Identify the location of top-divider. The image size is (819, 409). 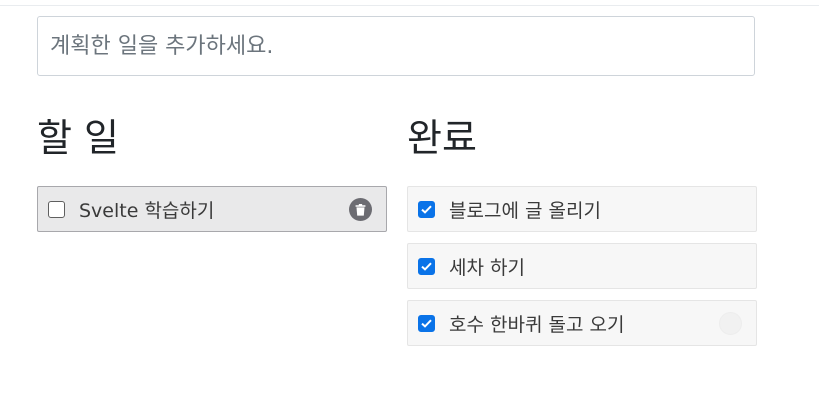
(409, 5).